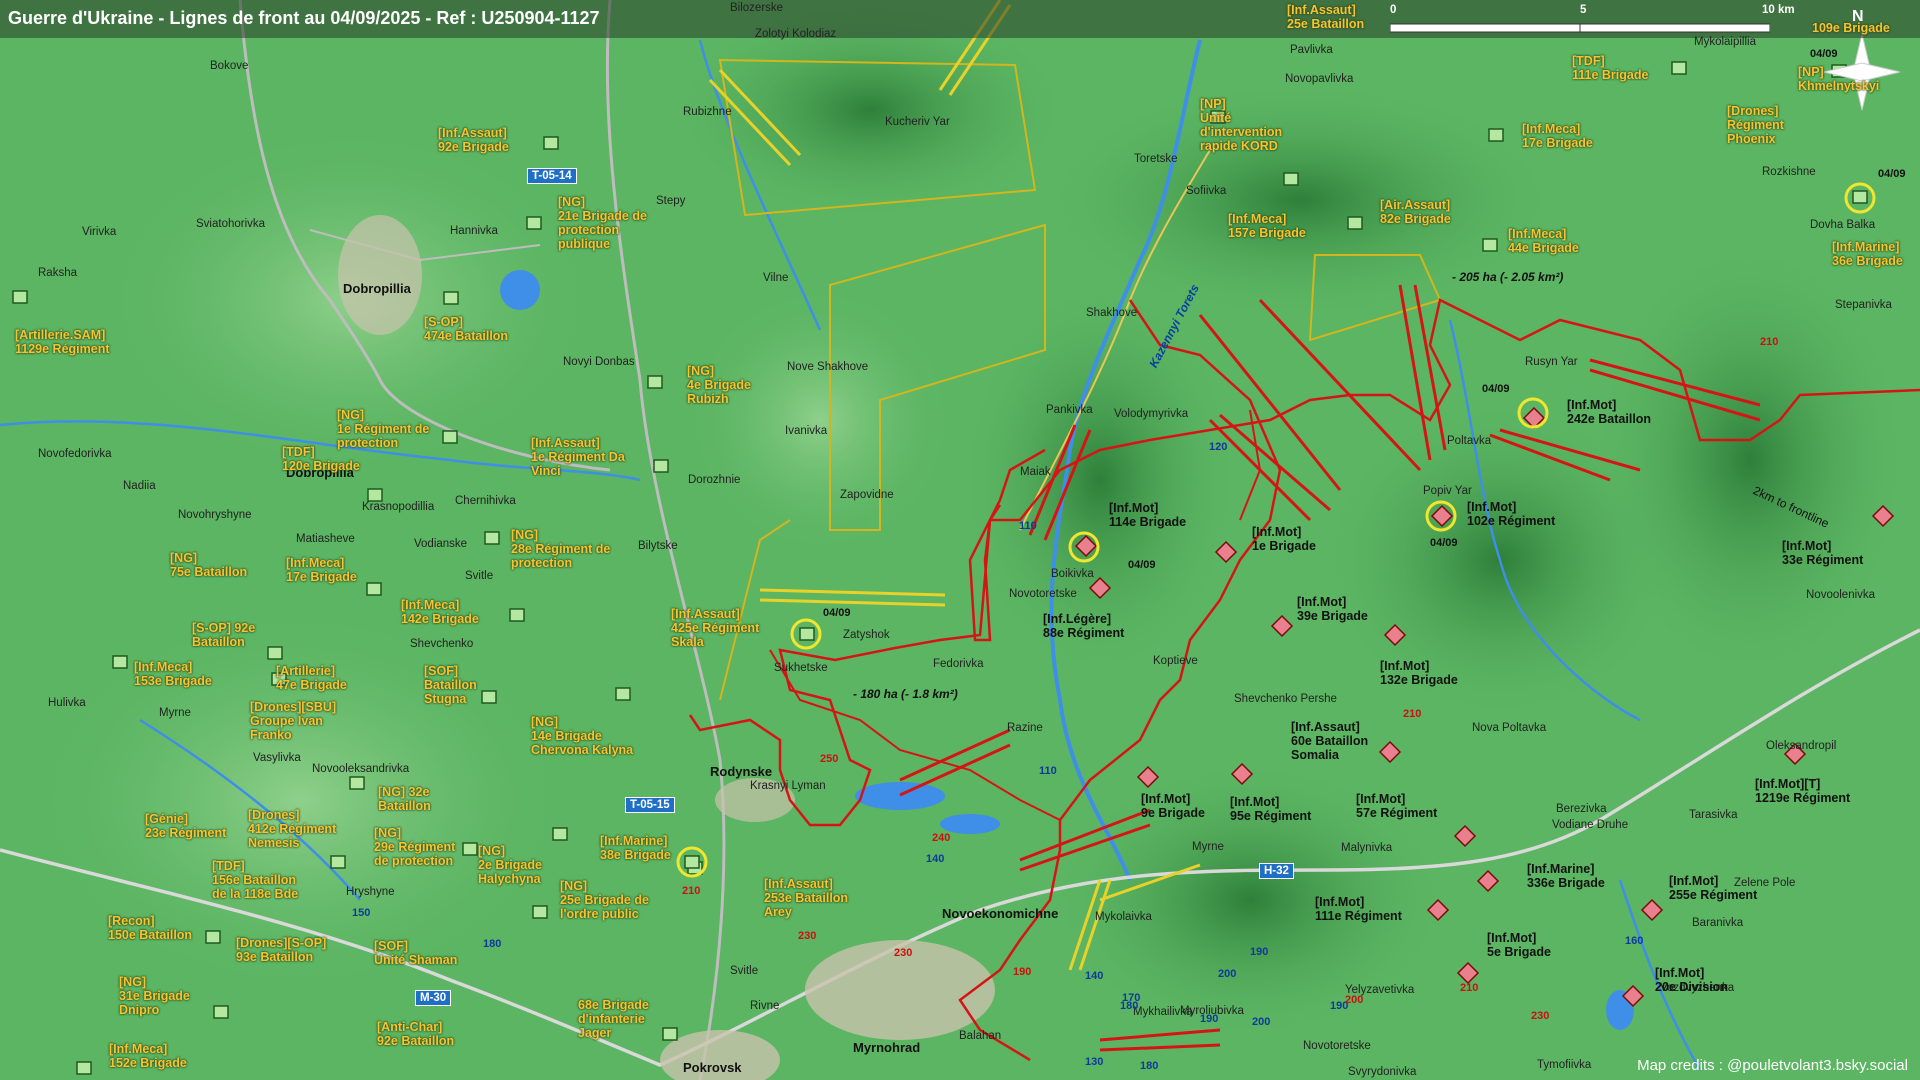  What do you see at coordinates (635, 848) in the screenshot?
I see `ua-unit-label: [Inf.Marine] 38e Brigade` at bounding box center [635, 848].